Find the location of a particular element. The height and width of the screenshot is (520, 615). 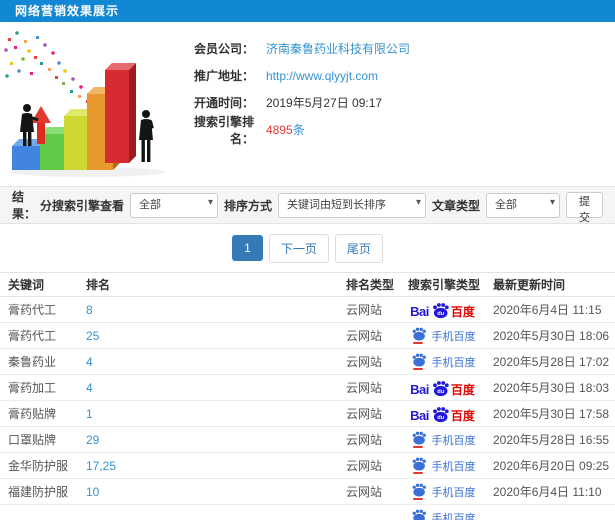

submit-button: 提交 is located at coordinates (584, 208).